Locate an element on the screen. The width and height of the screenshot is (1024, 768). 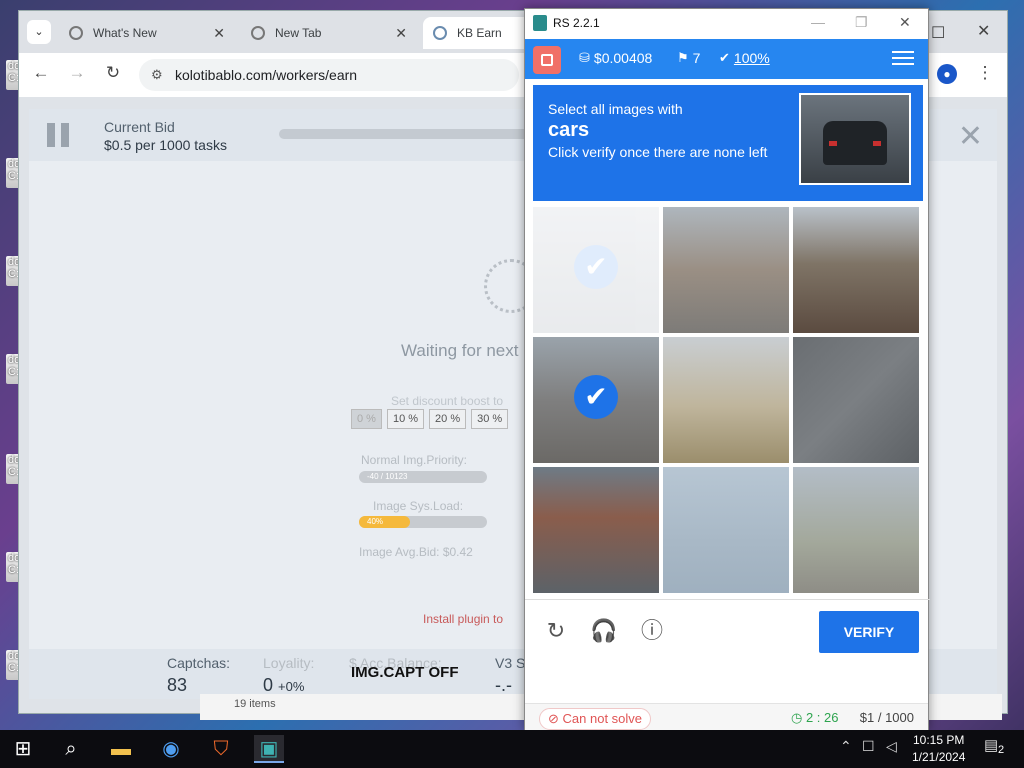
audio-headphones-icon: 🎧 is located at coordinates (604, 631).